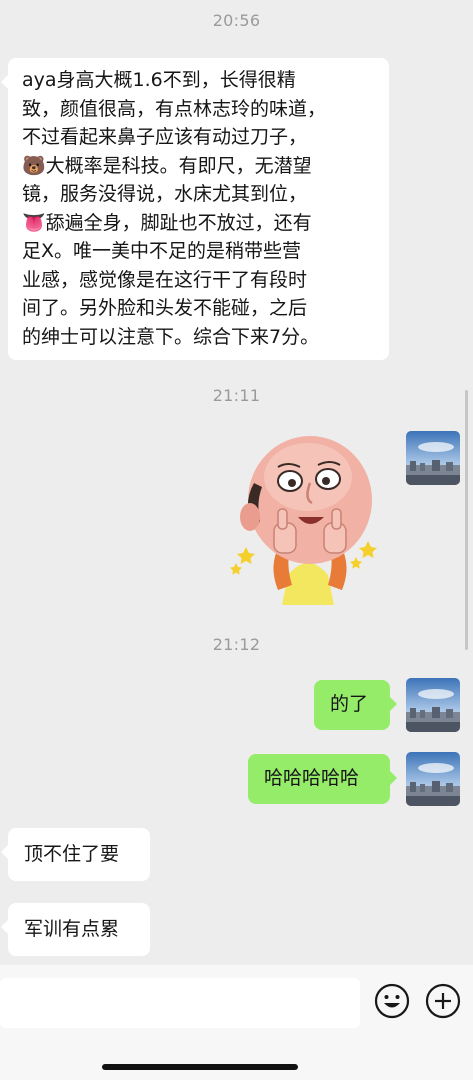 This screenshot has height=1080, width=473. I want to click on message-bubble-received: 顶不住了要, so click(75, 854).